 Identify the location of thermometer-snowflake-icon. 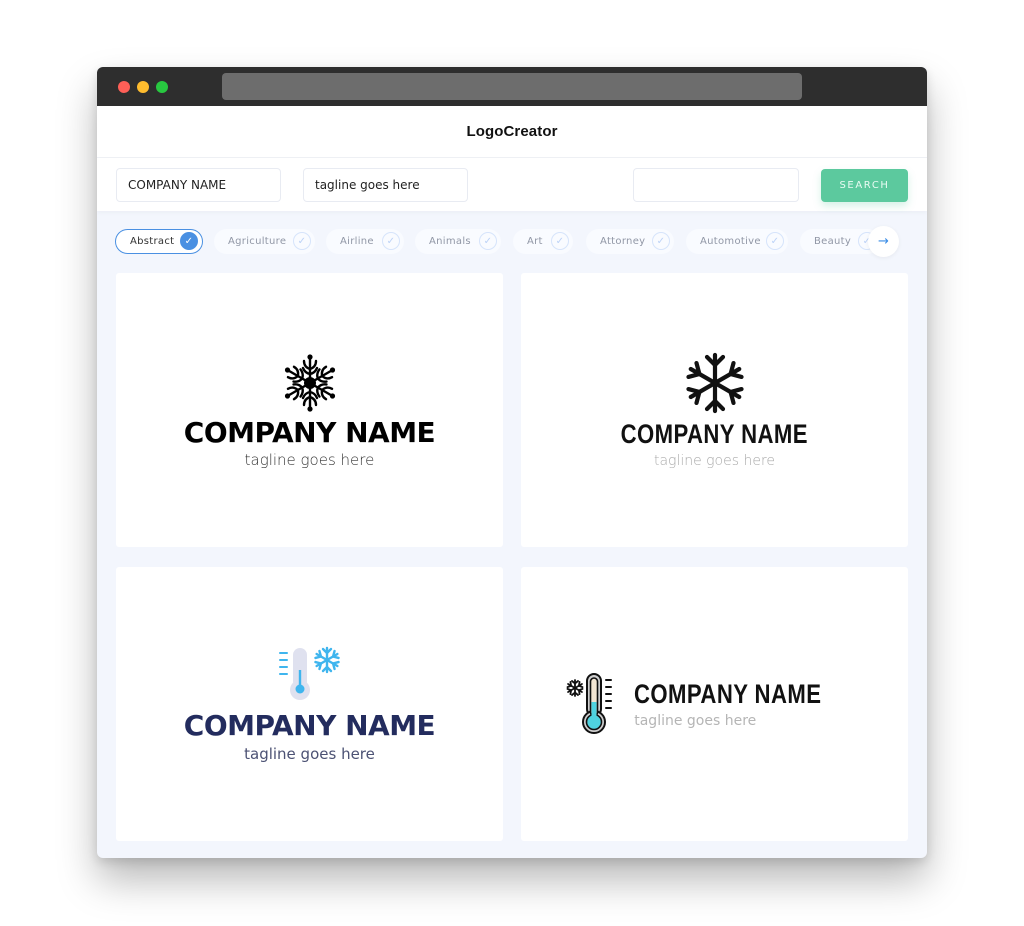
(309, 673).